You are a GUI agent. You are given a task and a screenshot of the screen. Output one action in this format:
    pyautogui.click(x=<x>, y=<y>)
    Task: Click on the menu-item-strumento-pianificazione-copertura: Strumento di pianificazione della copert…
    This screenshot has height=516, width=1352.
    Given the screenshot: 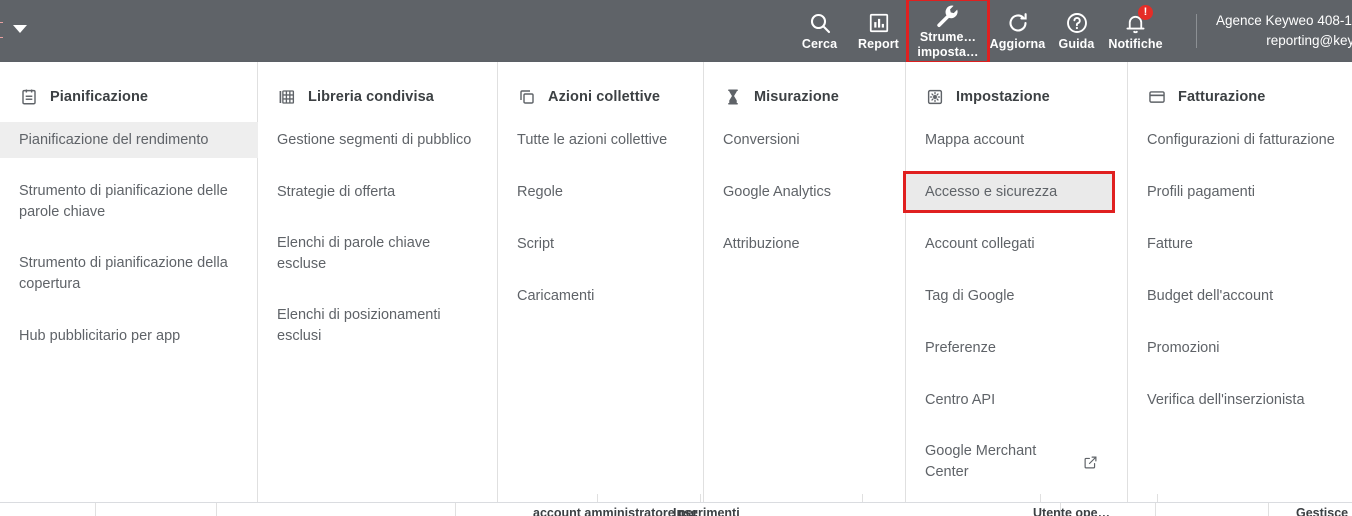 What is the action you would take?
    pyautogui.click(x=129, y=274)
    